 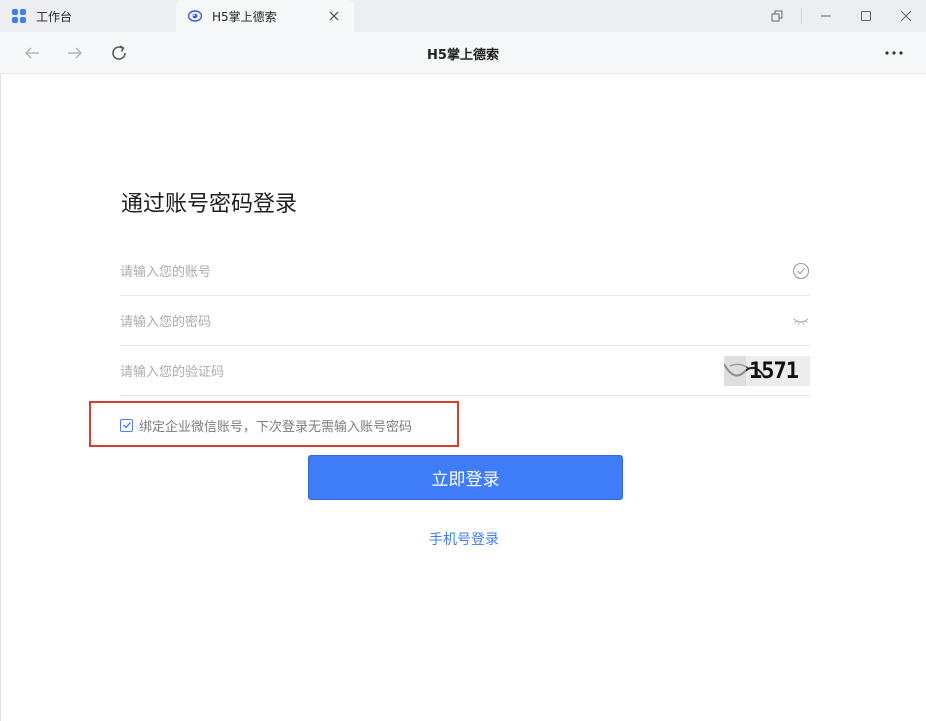 I want to click on bind-checkbox, so click(x=126, y=425).